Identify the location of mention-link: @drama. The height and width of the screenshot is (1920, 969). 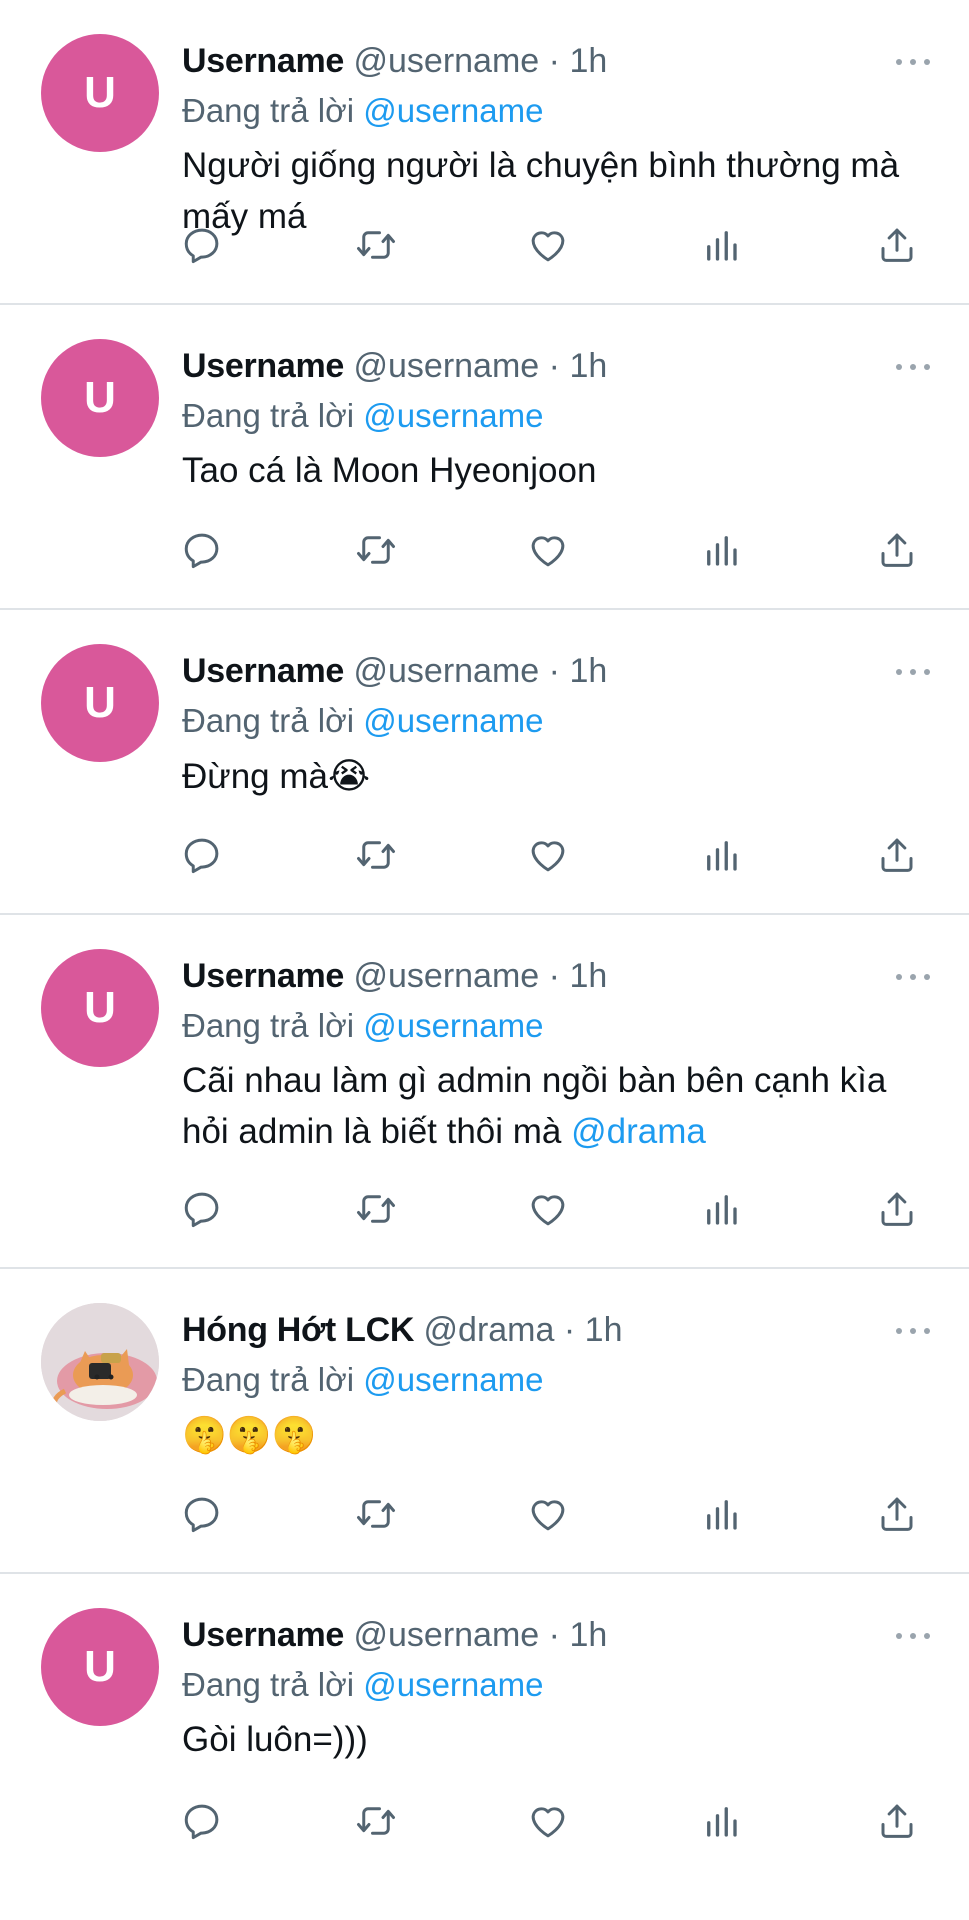
(638, 1131).